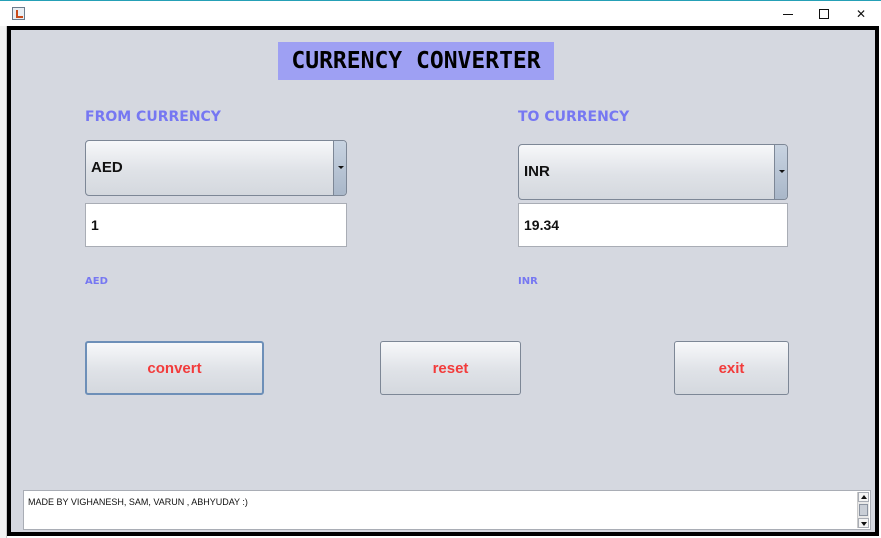 The height and width of the screenshot is (538, 881). Describe the element at coordinates (653, 172) in the screenshot. I see `to-currency-select: INR` at that location.